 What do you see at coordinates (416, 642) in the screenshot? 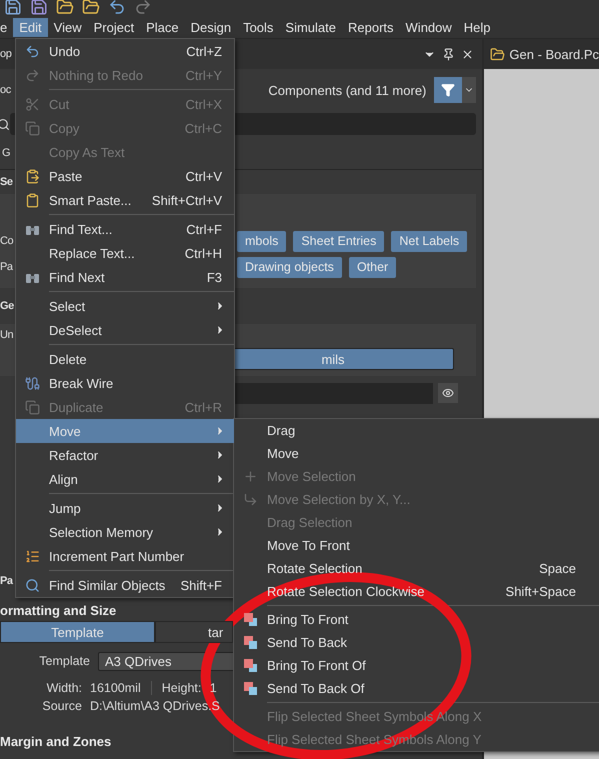
I see `menu-item: Send To Back` at bounding box center [416, 642].